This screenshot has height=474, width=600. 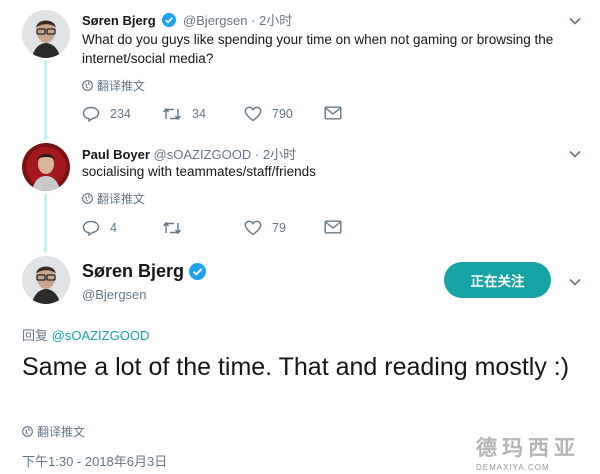 What do you see at coordinates (528, 447) in the screenshot?
I see `watermark-title: 德玛西亚` at bounding box center [528, 447].